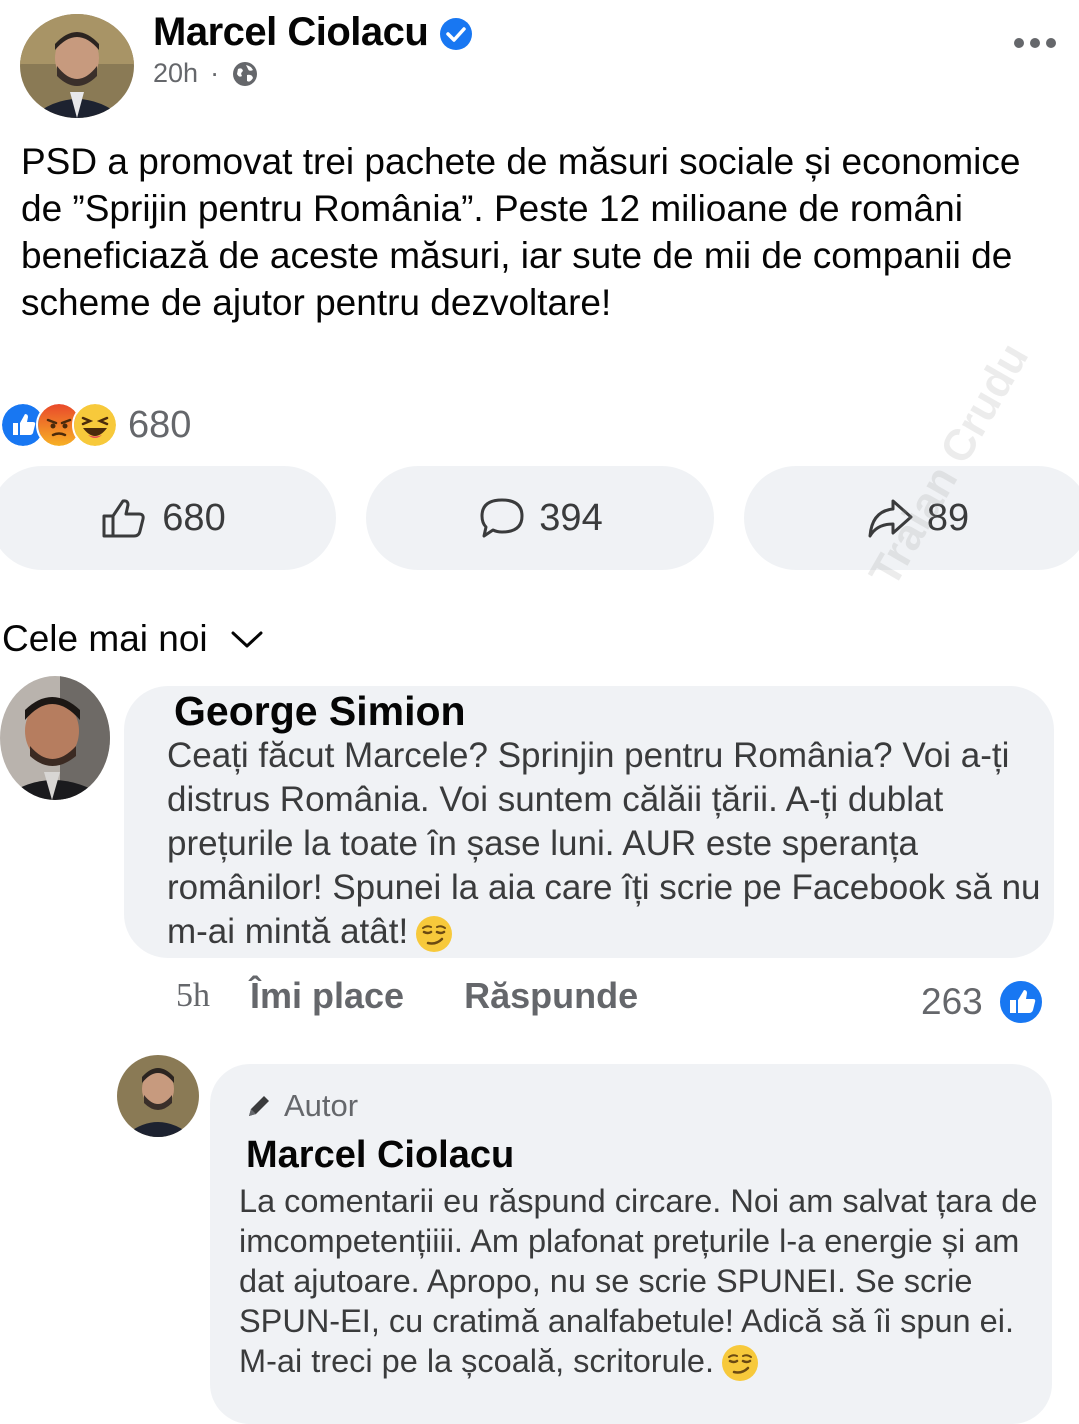 Image resolution: width=1079 pixels, height=1424 pixels. What do you see at coordinates (206, 73) in the screenshot?
I see `post-meta: 20h ·` at bounding box center [206, 73].